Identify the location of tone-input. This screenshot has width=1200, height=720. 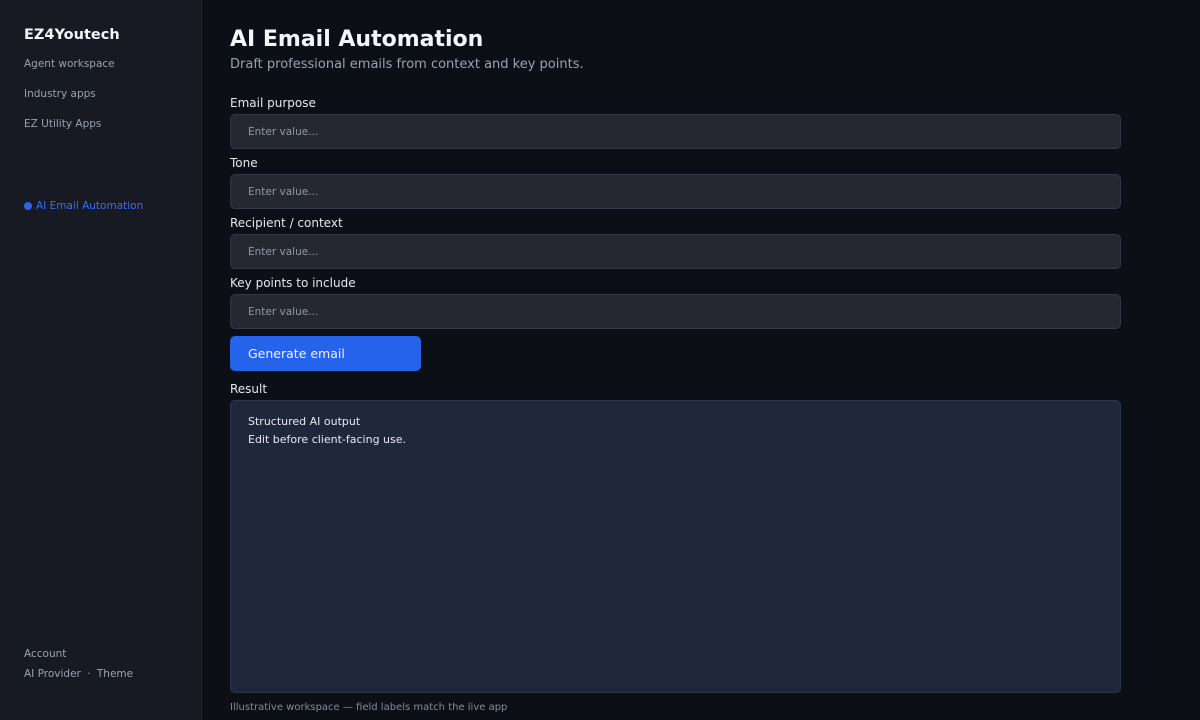
(675, 191).